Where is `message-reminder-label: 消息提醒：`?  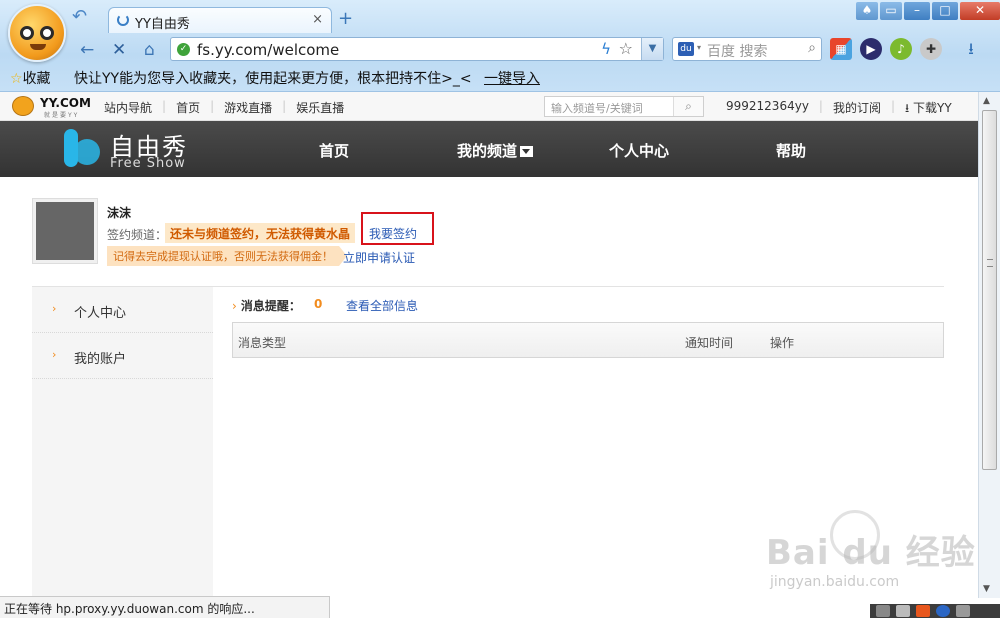
message-reminder-label: 消息提醒： is located at coordinates (270, 306).